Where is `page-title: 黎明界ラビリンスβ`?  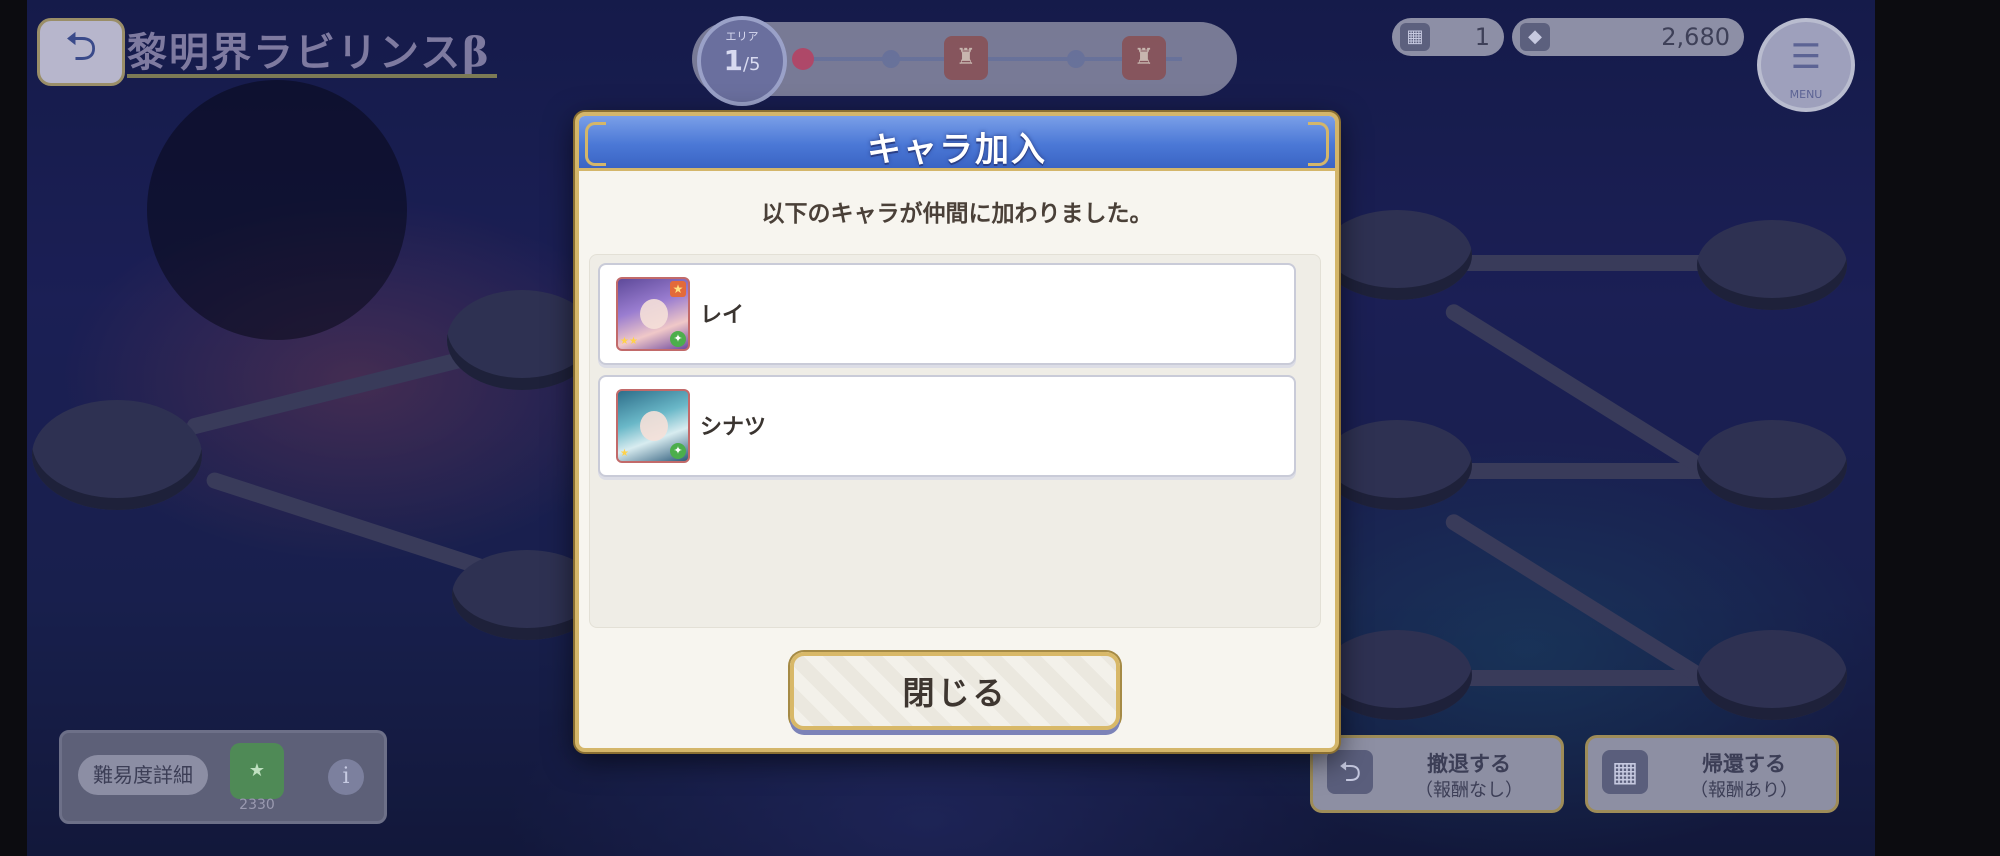 page-title: 黎明界ラビリンスβ is located at coordinates (309, 52).